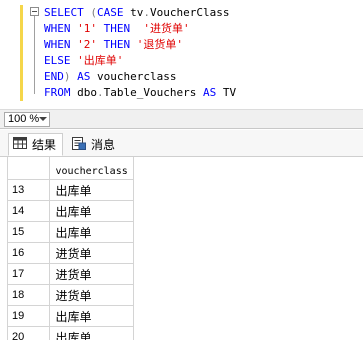 This screenshot has width=363, height=340. I want to click on chevron-down-icon, so click(43, 119).